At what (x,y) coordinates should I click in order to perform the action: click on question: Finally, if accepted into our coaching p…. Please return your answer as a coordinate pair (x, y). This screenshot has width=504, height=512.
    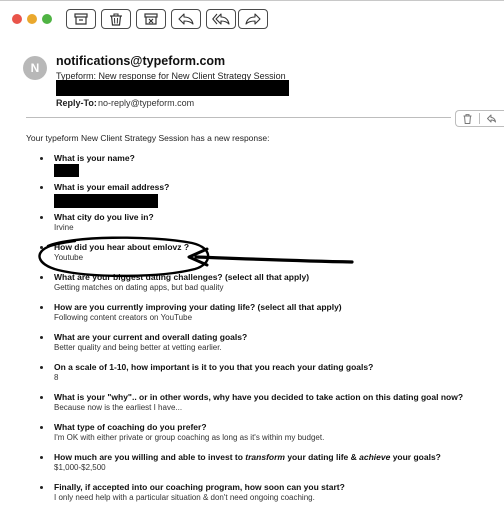
    Looking at the image, I should click on (199, 487).